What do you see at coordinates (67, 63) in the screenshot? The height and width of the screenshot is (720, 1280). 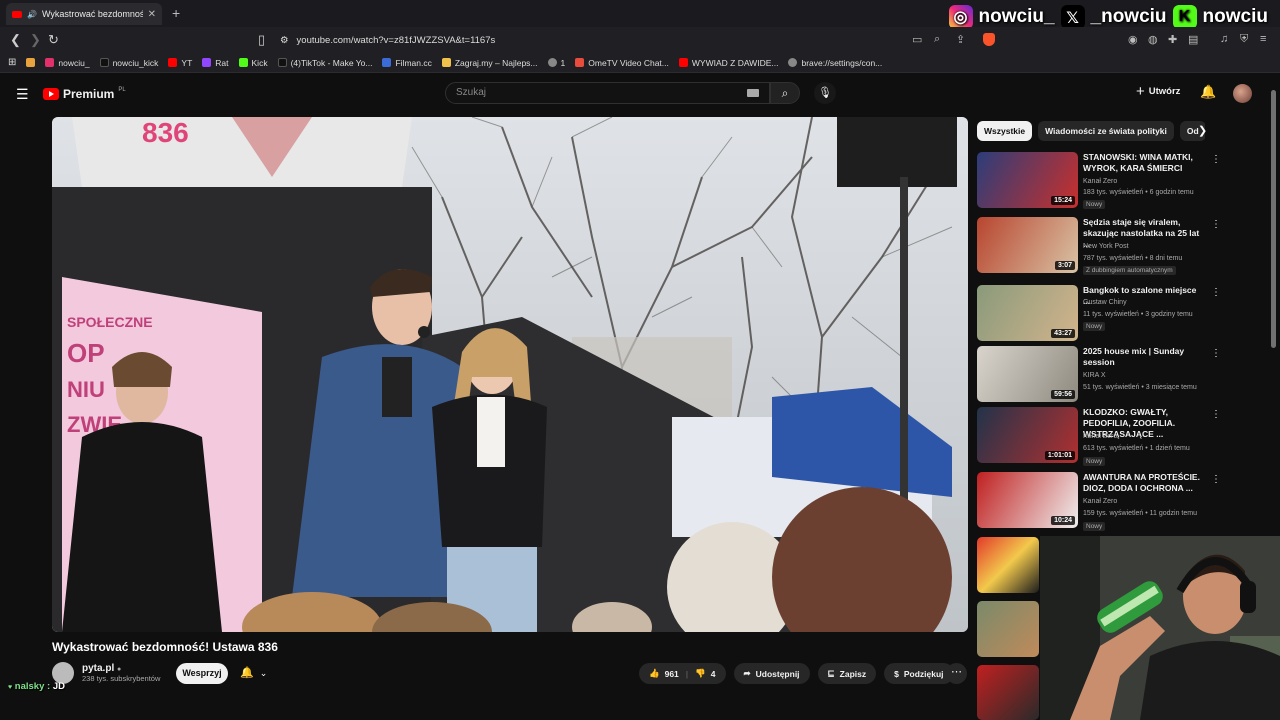 I see `bookmark-item: nowciu_` at bounding box center [67, 63].